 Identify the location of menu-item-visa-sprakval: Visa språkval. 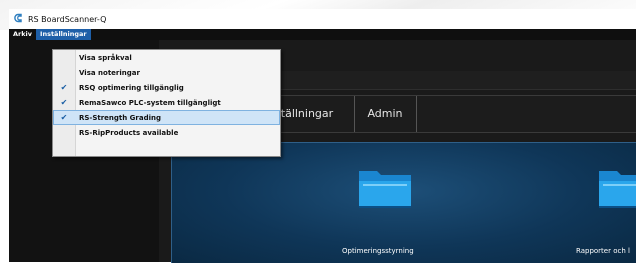
(166, 57).